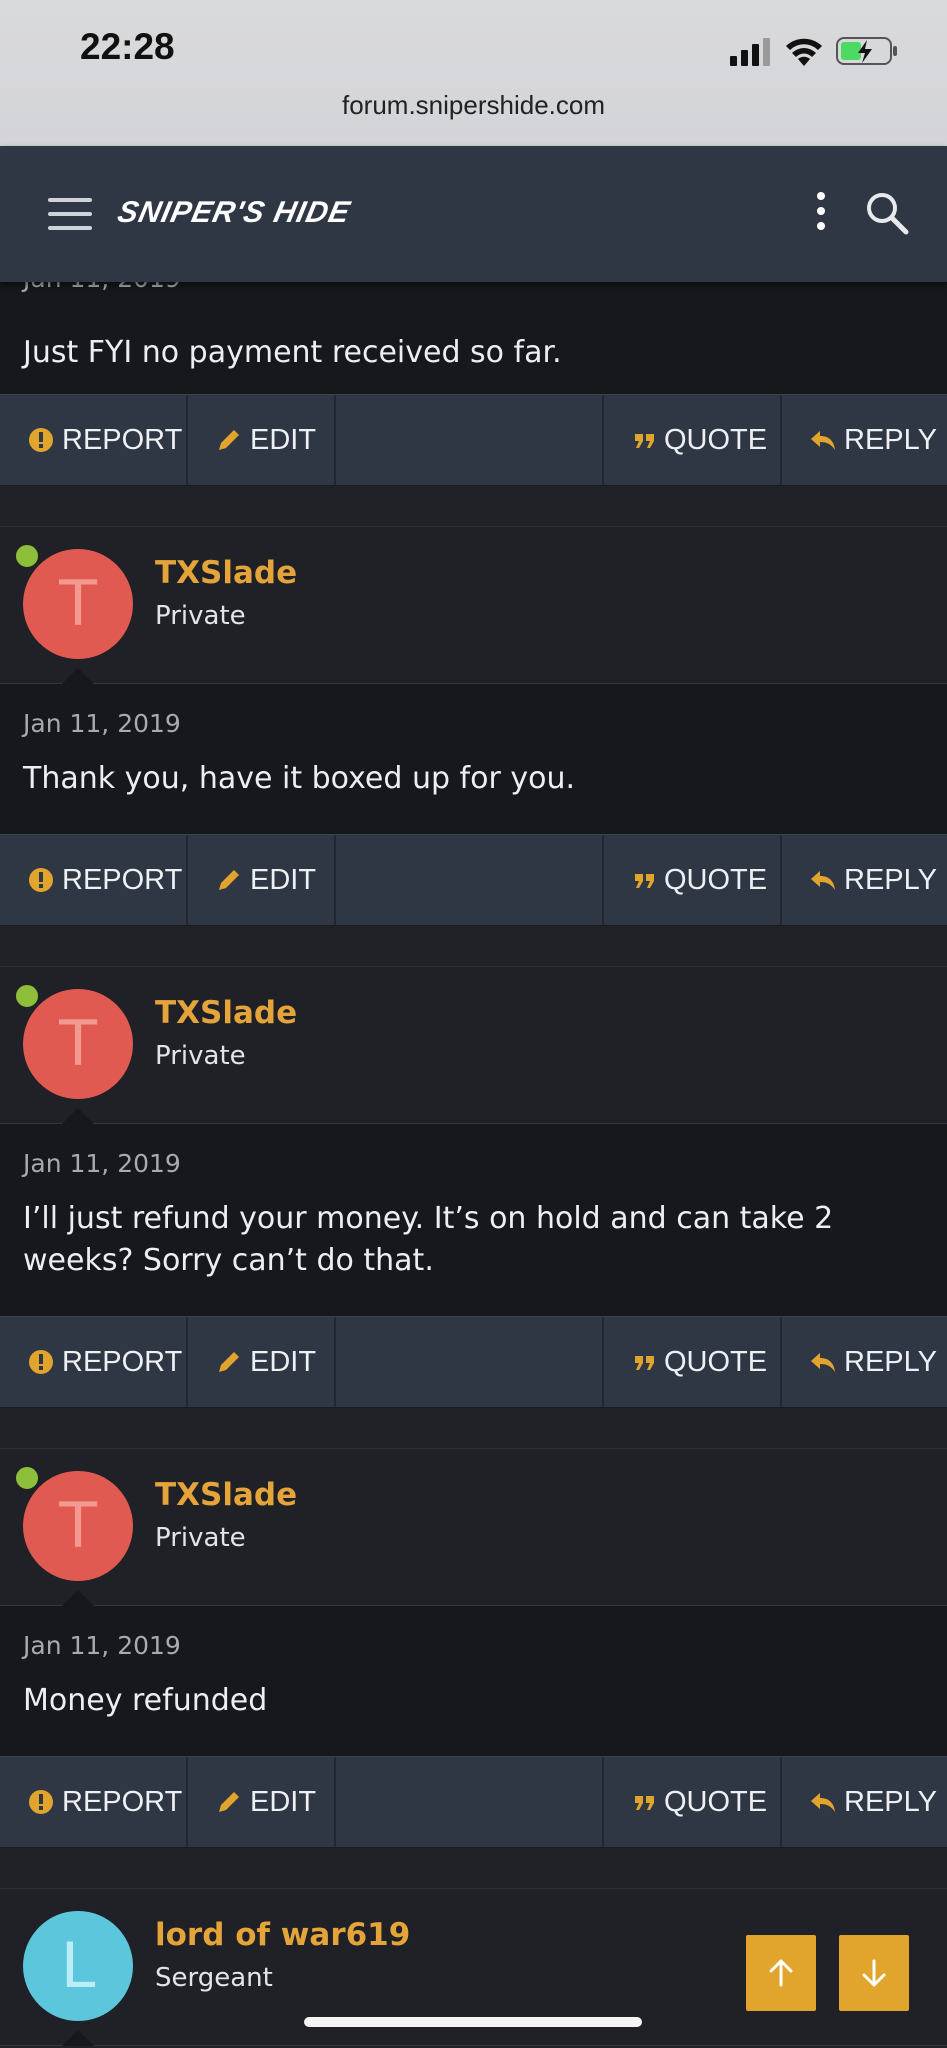 This screenshot has width=947, height=2048. I want to click on clock: 22:28, so click(127, 46).